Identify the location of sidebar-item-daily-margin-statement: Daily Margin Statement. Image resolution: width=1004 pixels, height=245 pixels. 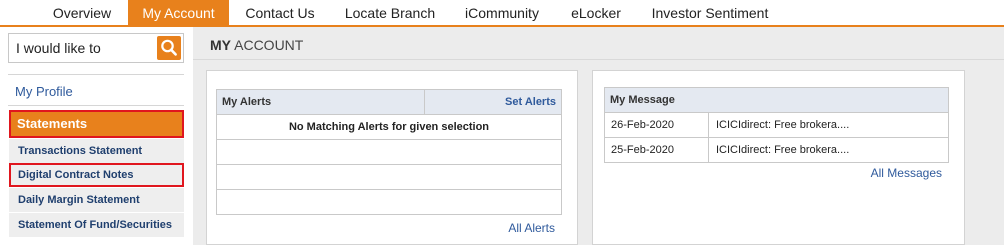
(96, 200).